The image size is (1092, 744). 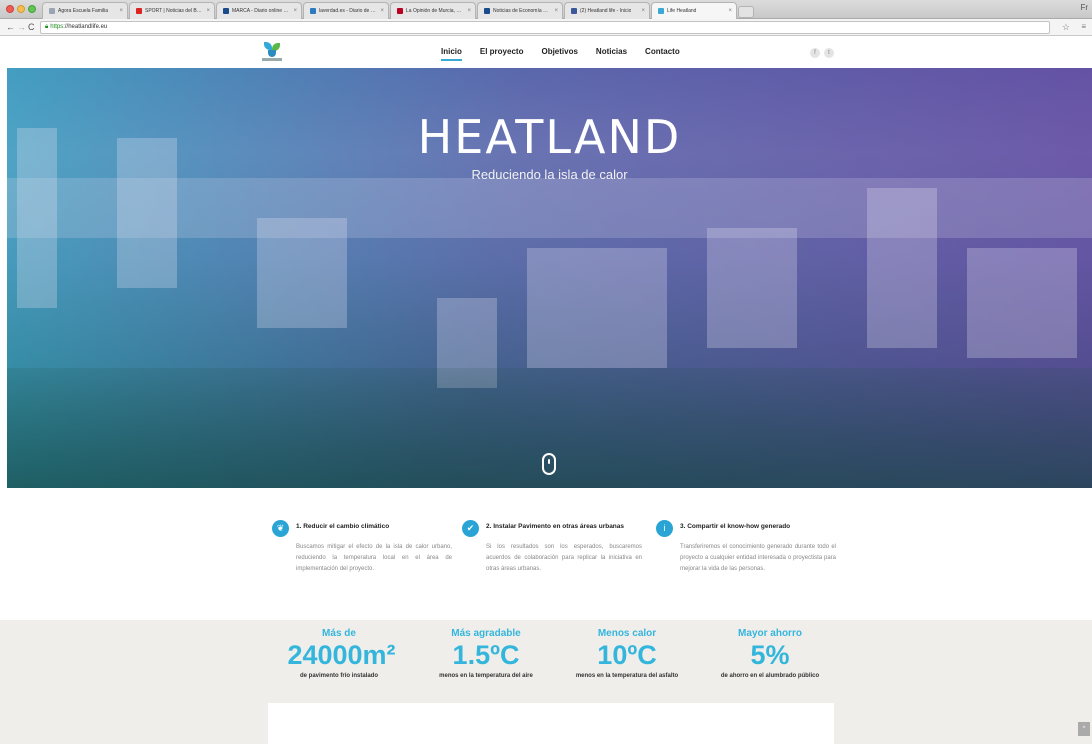 What do you see at coordinates (470, 528) in the screenshot?
I see `check-icon: ✔` at bounding box center [470, 528].